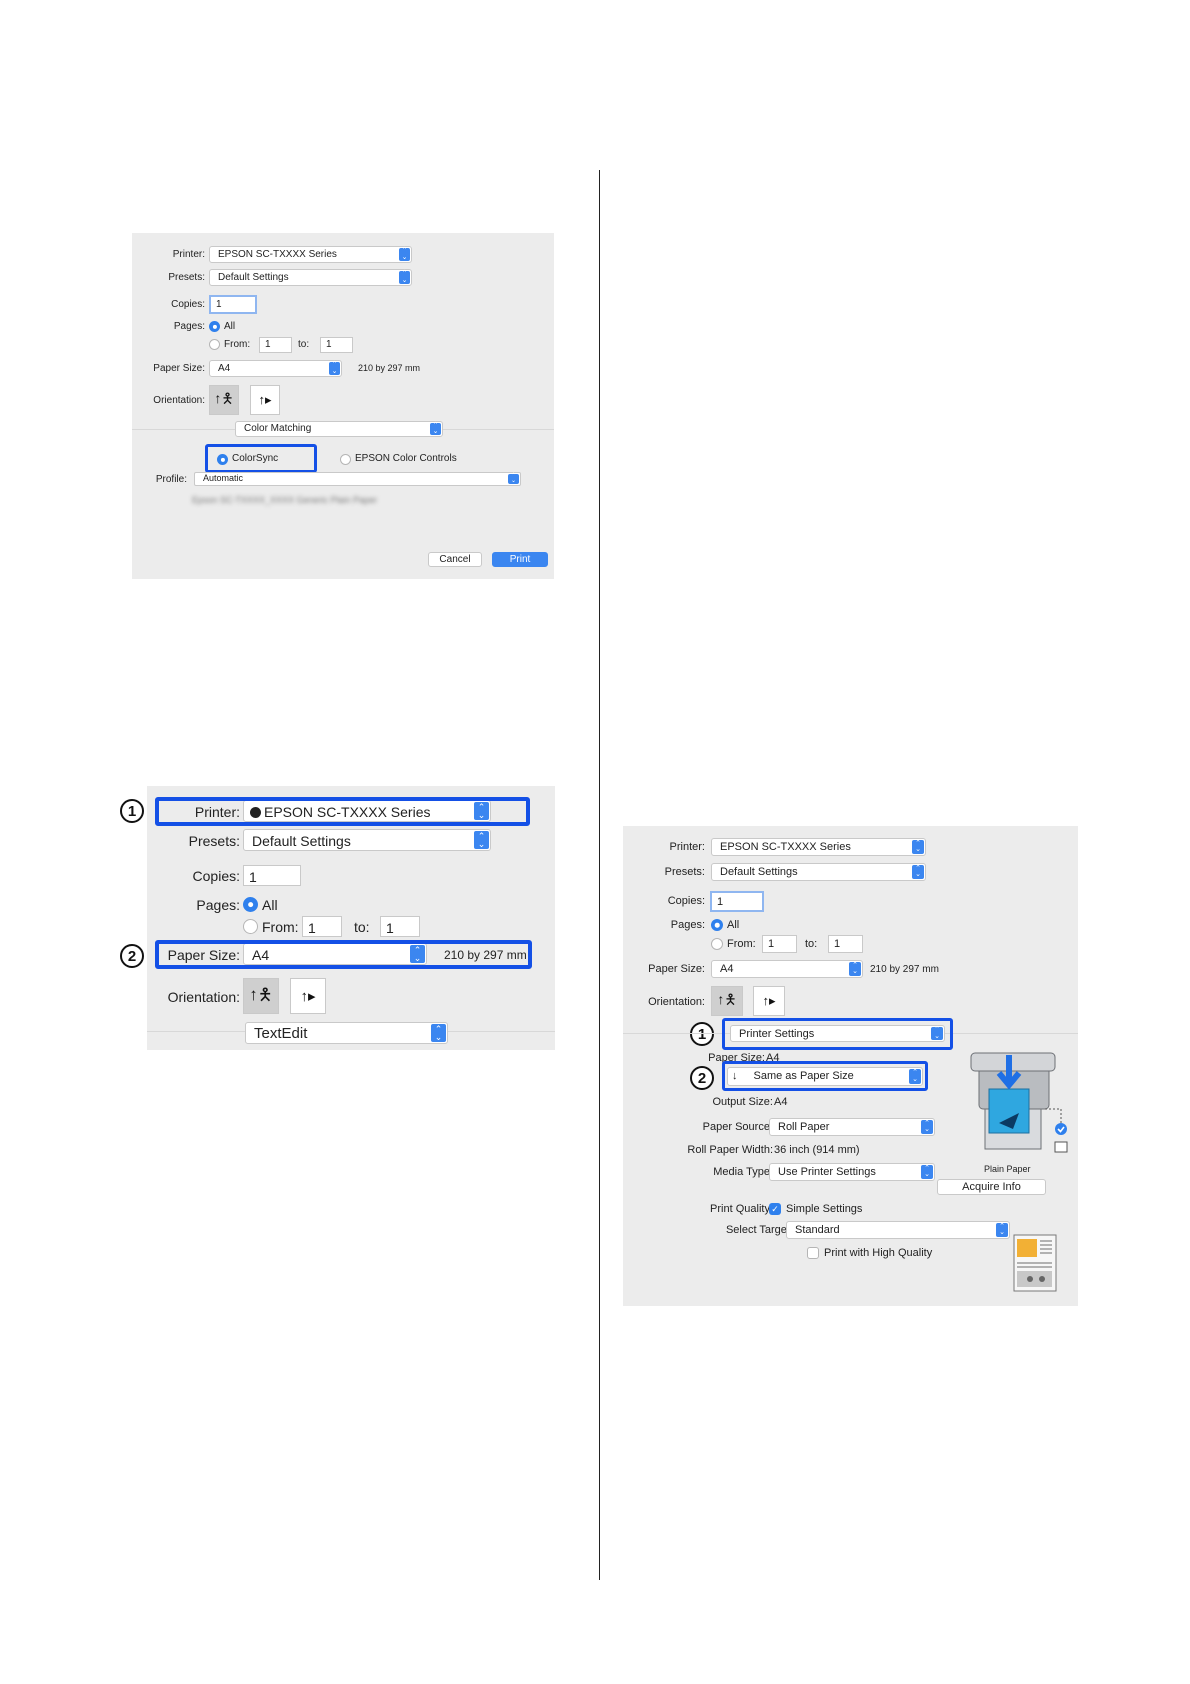 This screenshot has width=1190, height=1684. What do you see at coordinates (1007, 1169) in the screenshot?
I see `plain-paper-caption: Plain Paper` at bounding box center [1007, 1169].